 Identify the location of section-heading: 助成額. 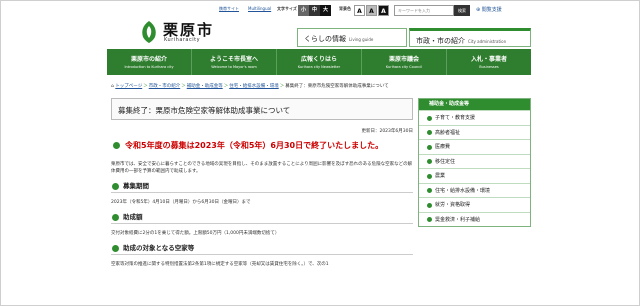
(262, 218).